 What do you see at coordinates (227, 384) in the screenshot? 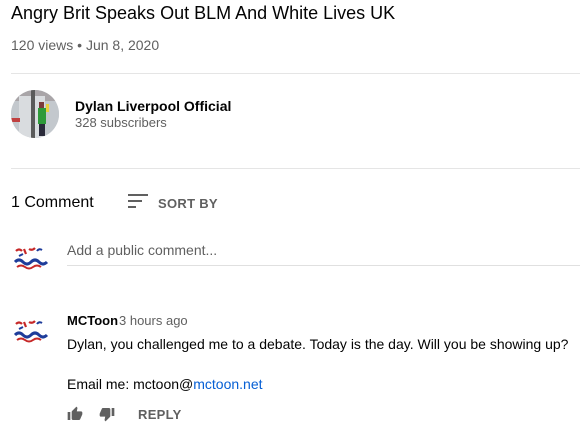
I see `comment-email-link: mctoon.net` at bounding box center [227, 384].